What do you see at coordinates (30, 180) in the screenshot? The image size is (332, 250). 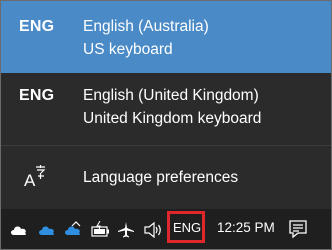 I see `svg-text: A` at bounding box center [30, 180].